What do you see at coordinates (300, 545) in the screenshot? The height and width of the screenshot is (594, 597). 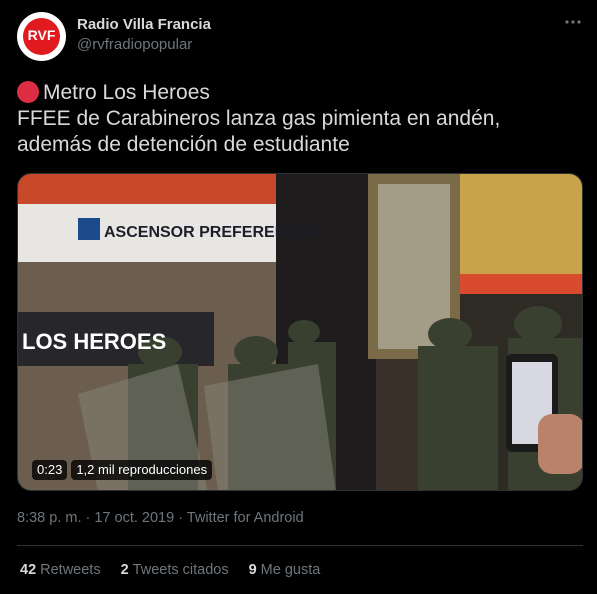 I see `divider` at bounding box center [300, 545].